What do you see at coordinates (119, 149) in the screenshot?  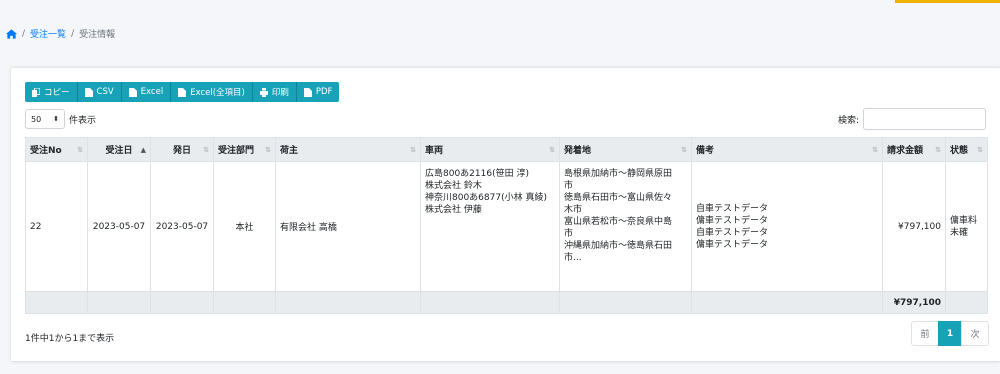 I see `col-header-order-date: 受注日 ▲` at bounding box center [119, 149].